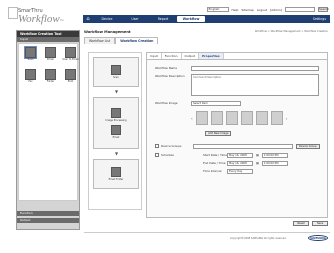 This screenshot has height=253, width=334. I want to click on schedule-label: Schedule, so click(167, 155).